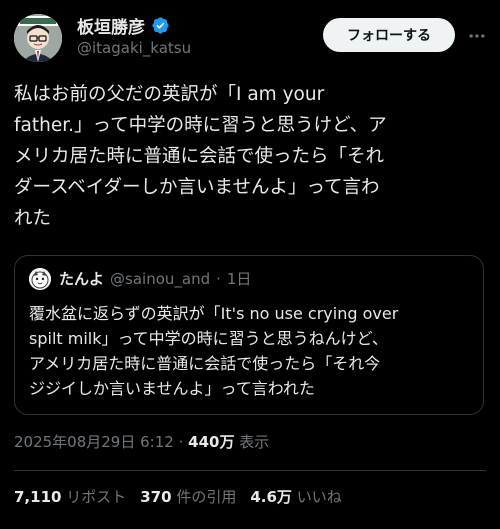  I want to click on quoted-display-name: たんよ, so click(81, 278).